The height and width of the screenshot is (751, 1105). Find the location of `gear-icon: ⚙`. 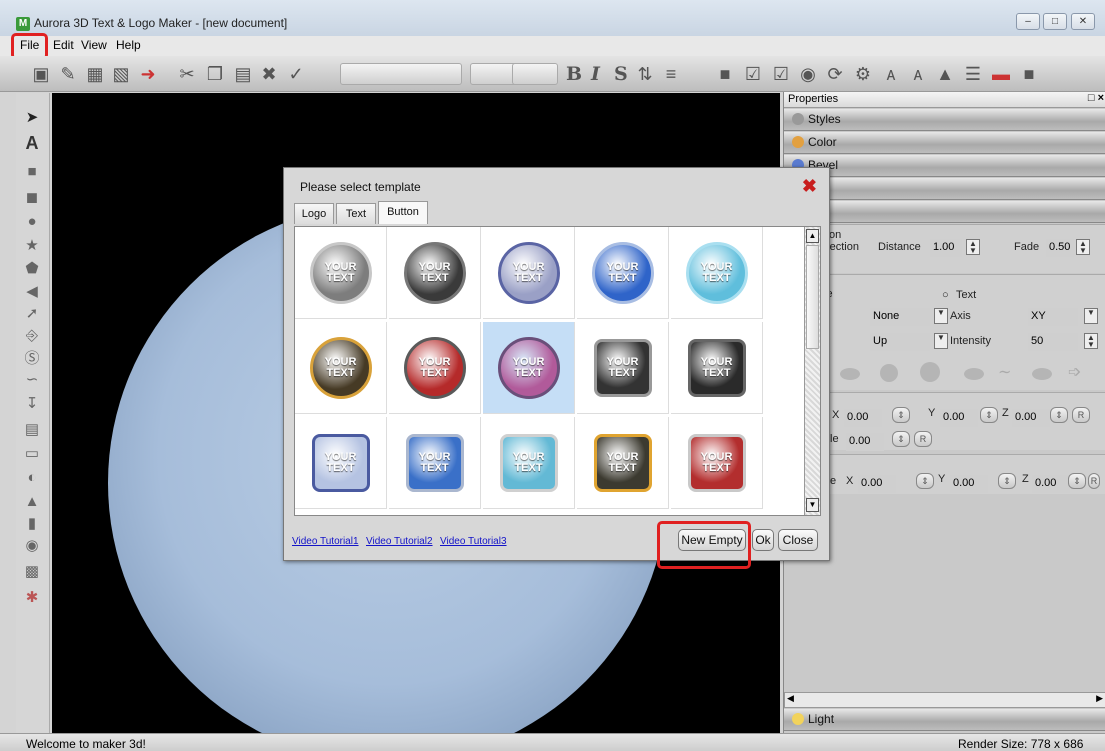

gear-icon: ⚙ is located at coordinates (863, 74).